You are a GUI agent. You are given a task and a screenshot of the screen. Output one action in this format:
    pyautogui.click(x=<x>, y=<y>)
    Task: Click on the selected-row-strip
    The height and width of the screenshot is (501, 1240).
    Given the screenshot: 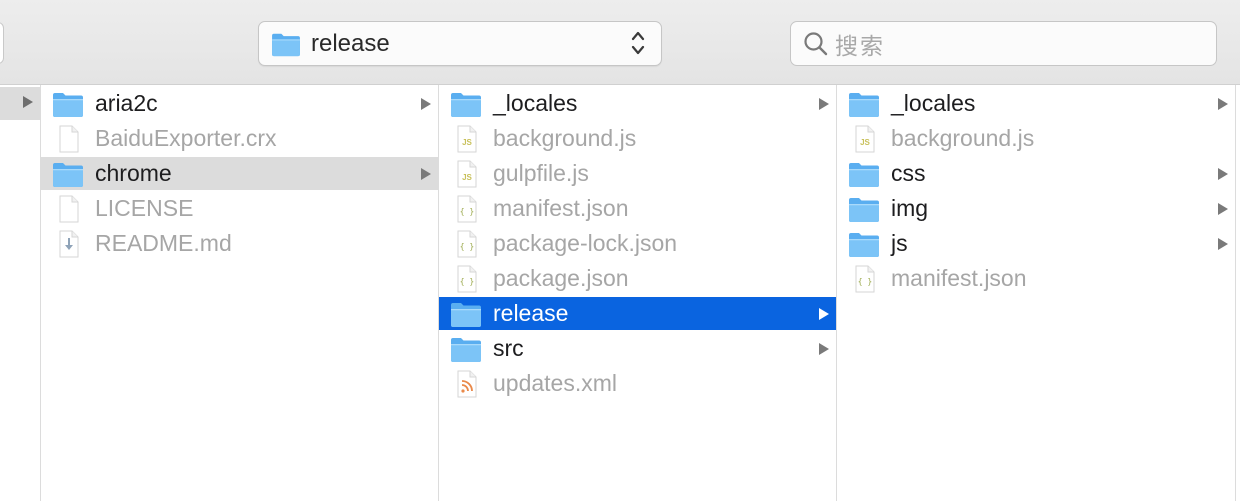 What is the action you would take?
    pyautogui.click(x=20, y=103)
    